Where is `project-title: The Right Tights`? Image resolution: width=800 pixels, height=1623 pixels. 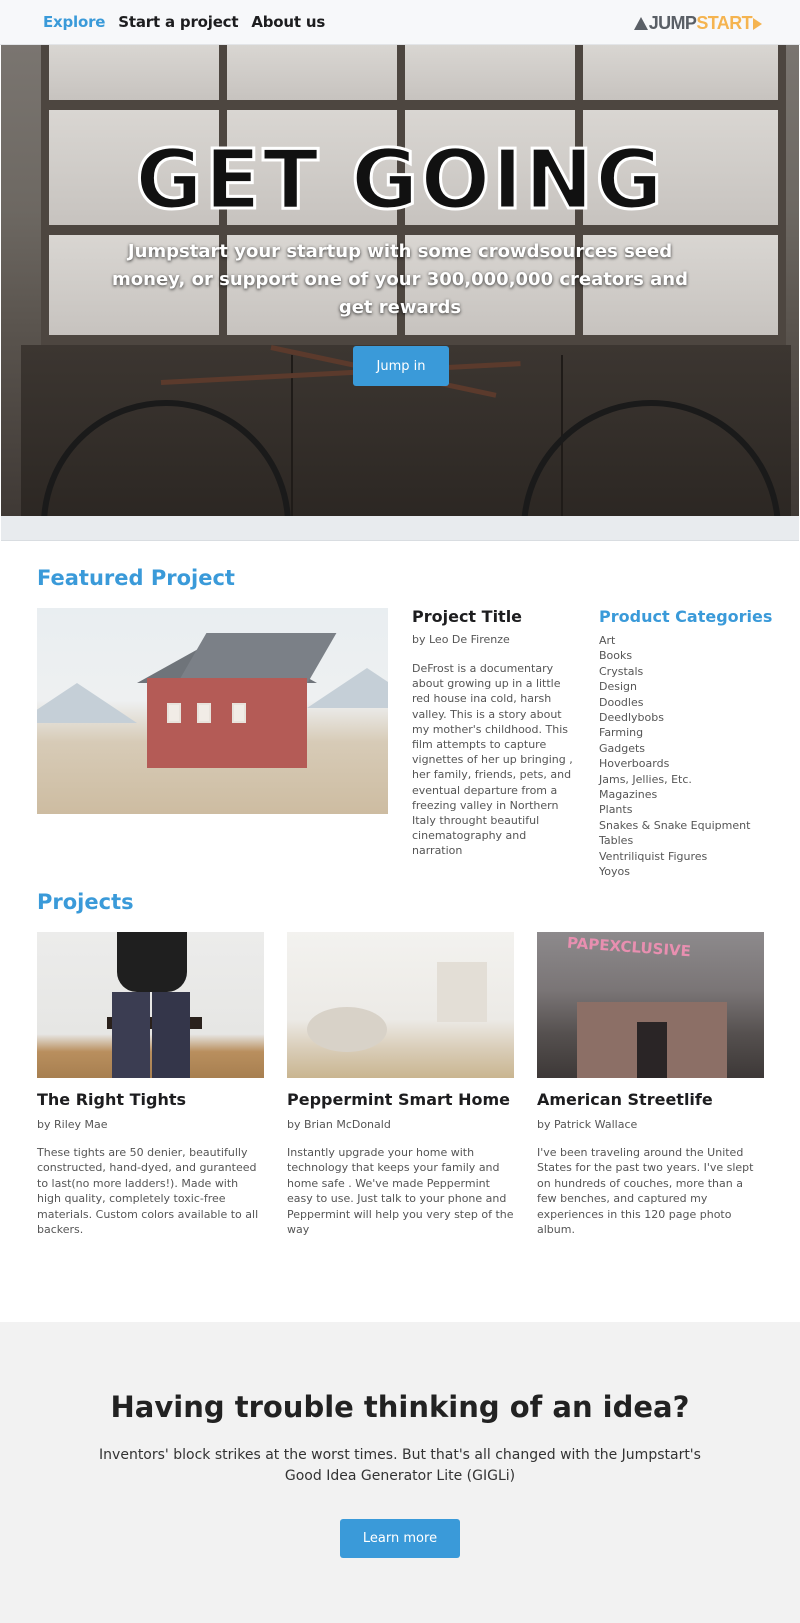
project-title: The Right Tights is located at coordinates (111, 1099).